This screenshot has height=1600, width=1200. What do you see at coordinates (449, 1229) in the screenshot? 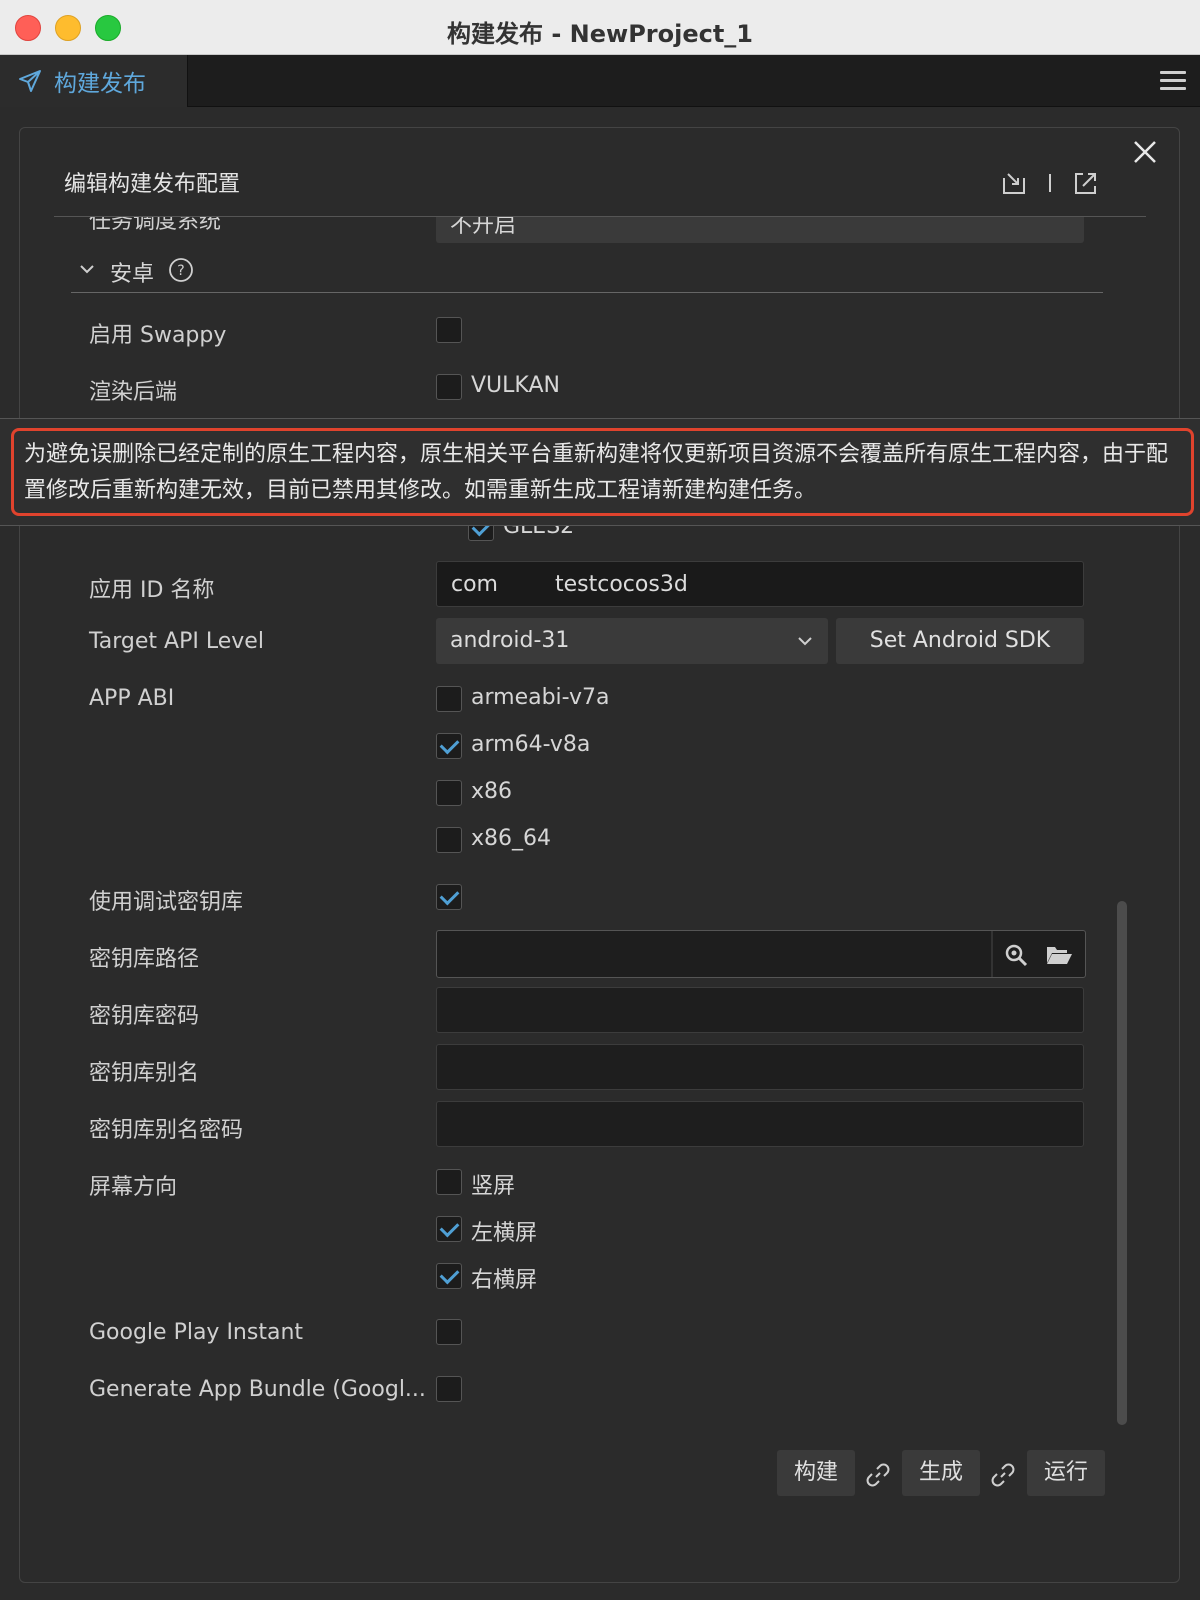
I see `landscape-left-checkbox` at bounding box center [449, 1229].